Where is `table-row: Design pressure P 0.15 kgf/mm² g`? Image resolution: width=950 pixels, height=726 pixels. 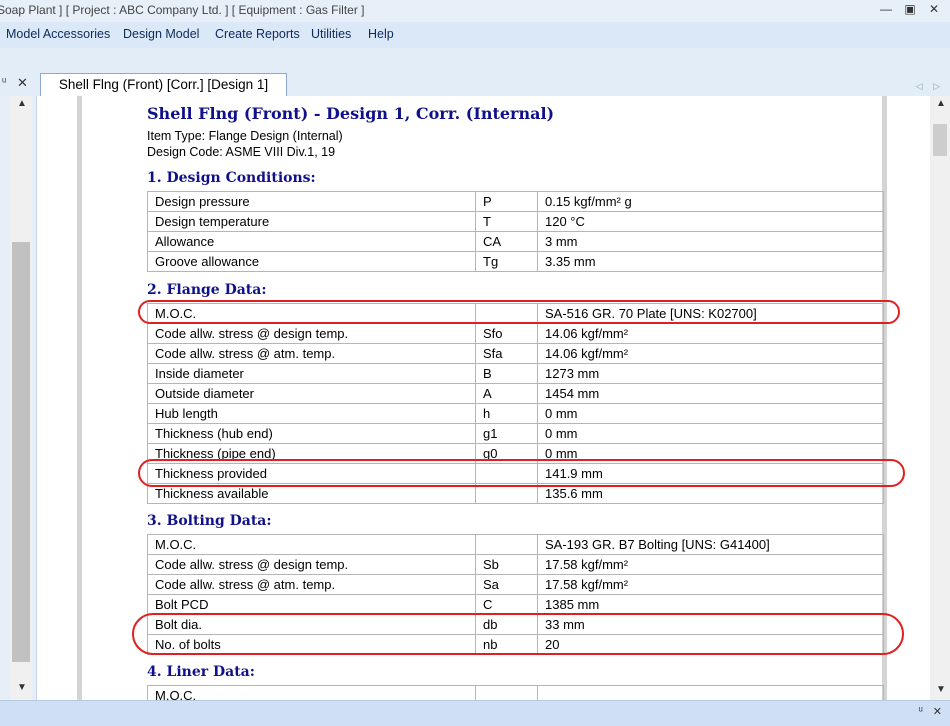 table-row: Design pressure P 0.15 kgf/mm² g is located at coordinates (515, 201).